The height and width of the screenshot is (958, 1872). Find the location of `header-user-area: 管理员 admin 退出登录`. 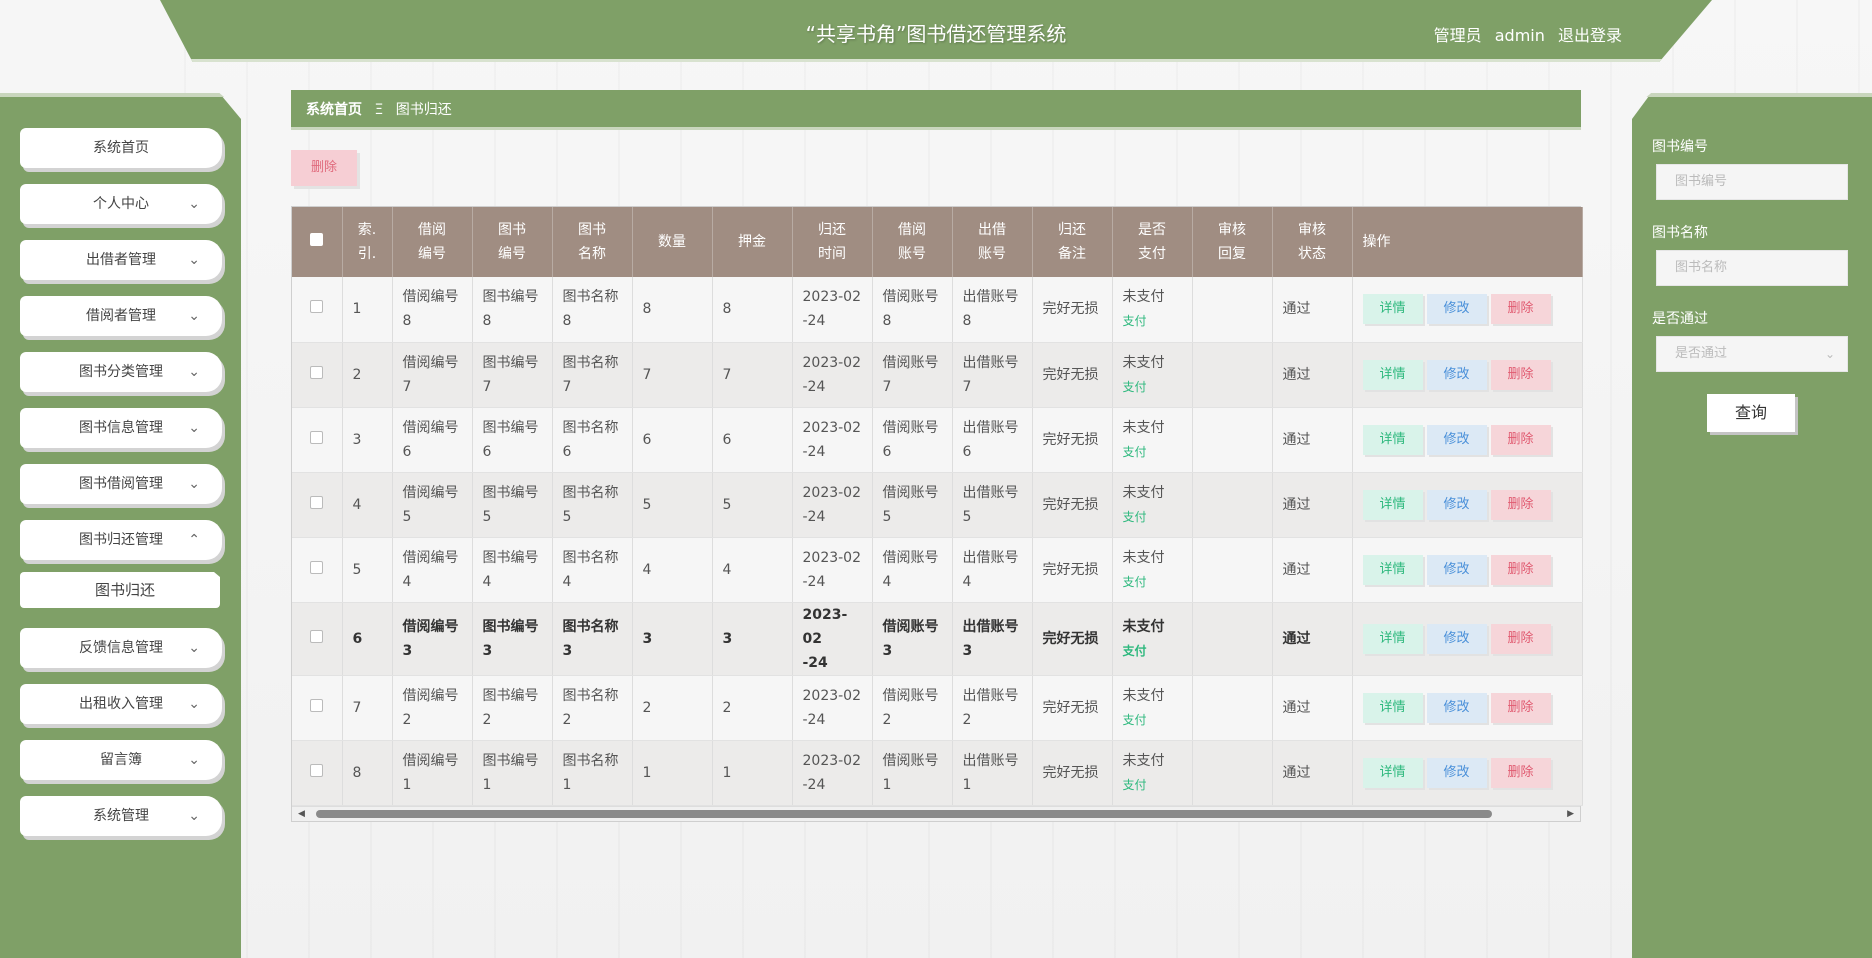

header-user-area: 管理员 admin 退出登录 is located at coordinates (1524, 34).